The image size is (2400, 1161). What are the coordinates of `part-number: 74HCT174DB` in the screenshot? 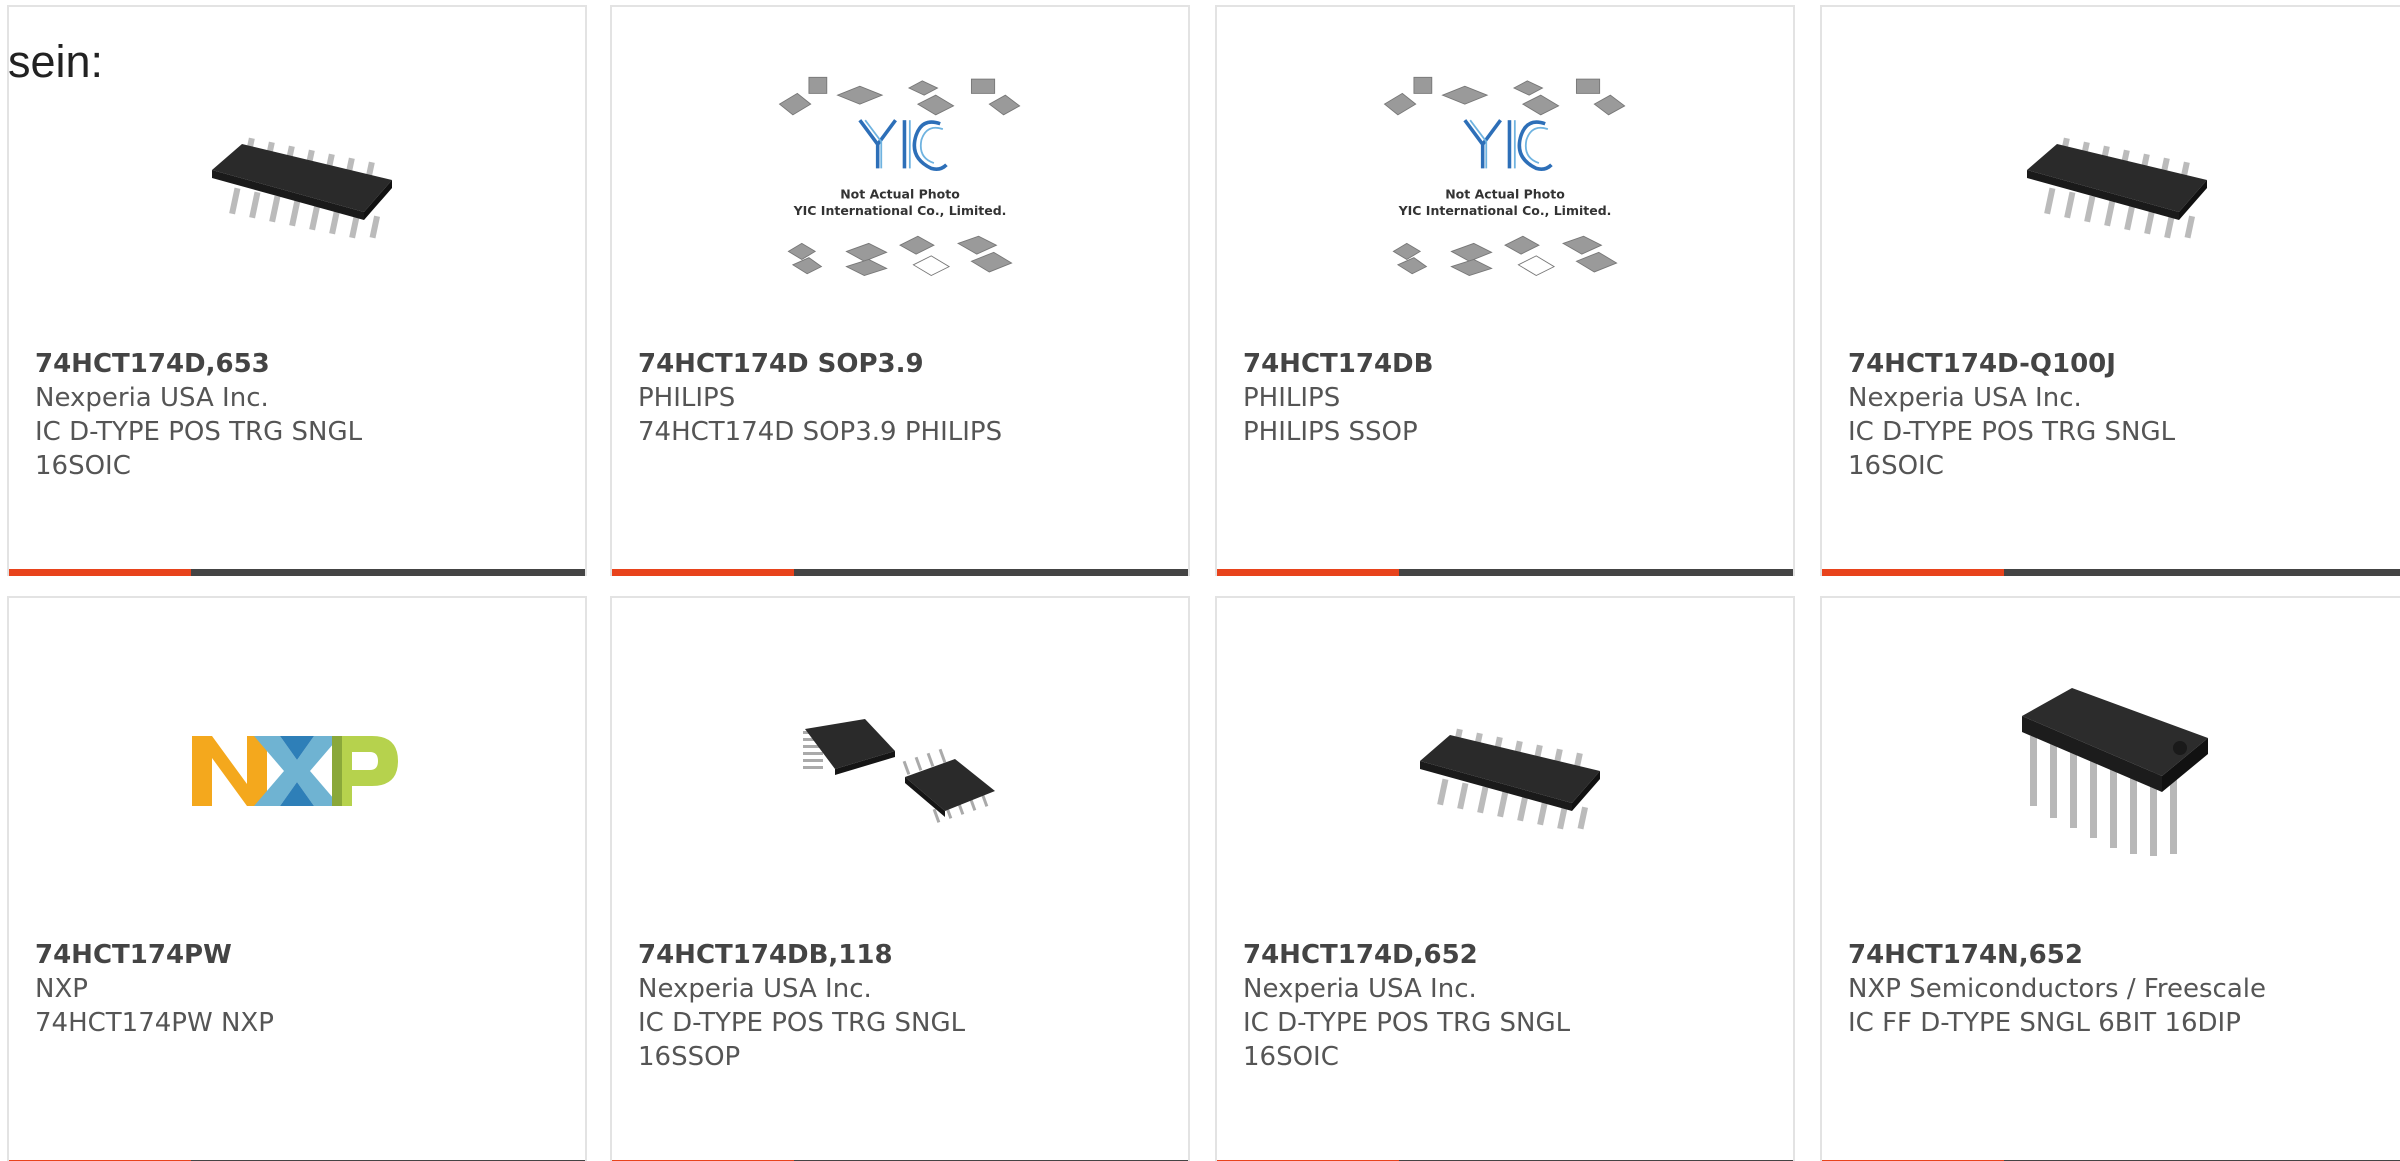 It's located at (1505, 364).